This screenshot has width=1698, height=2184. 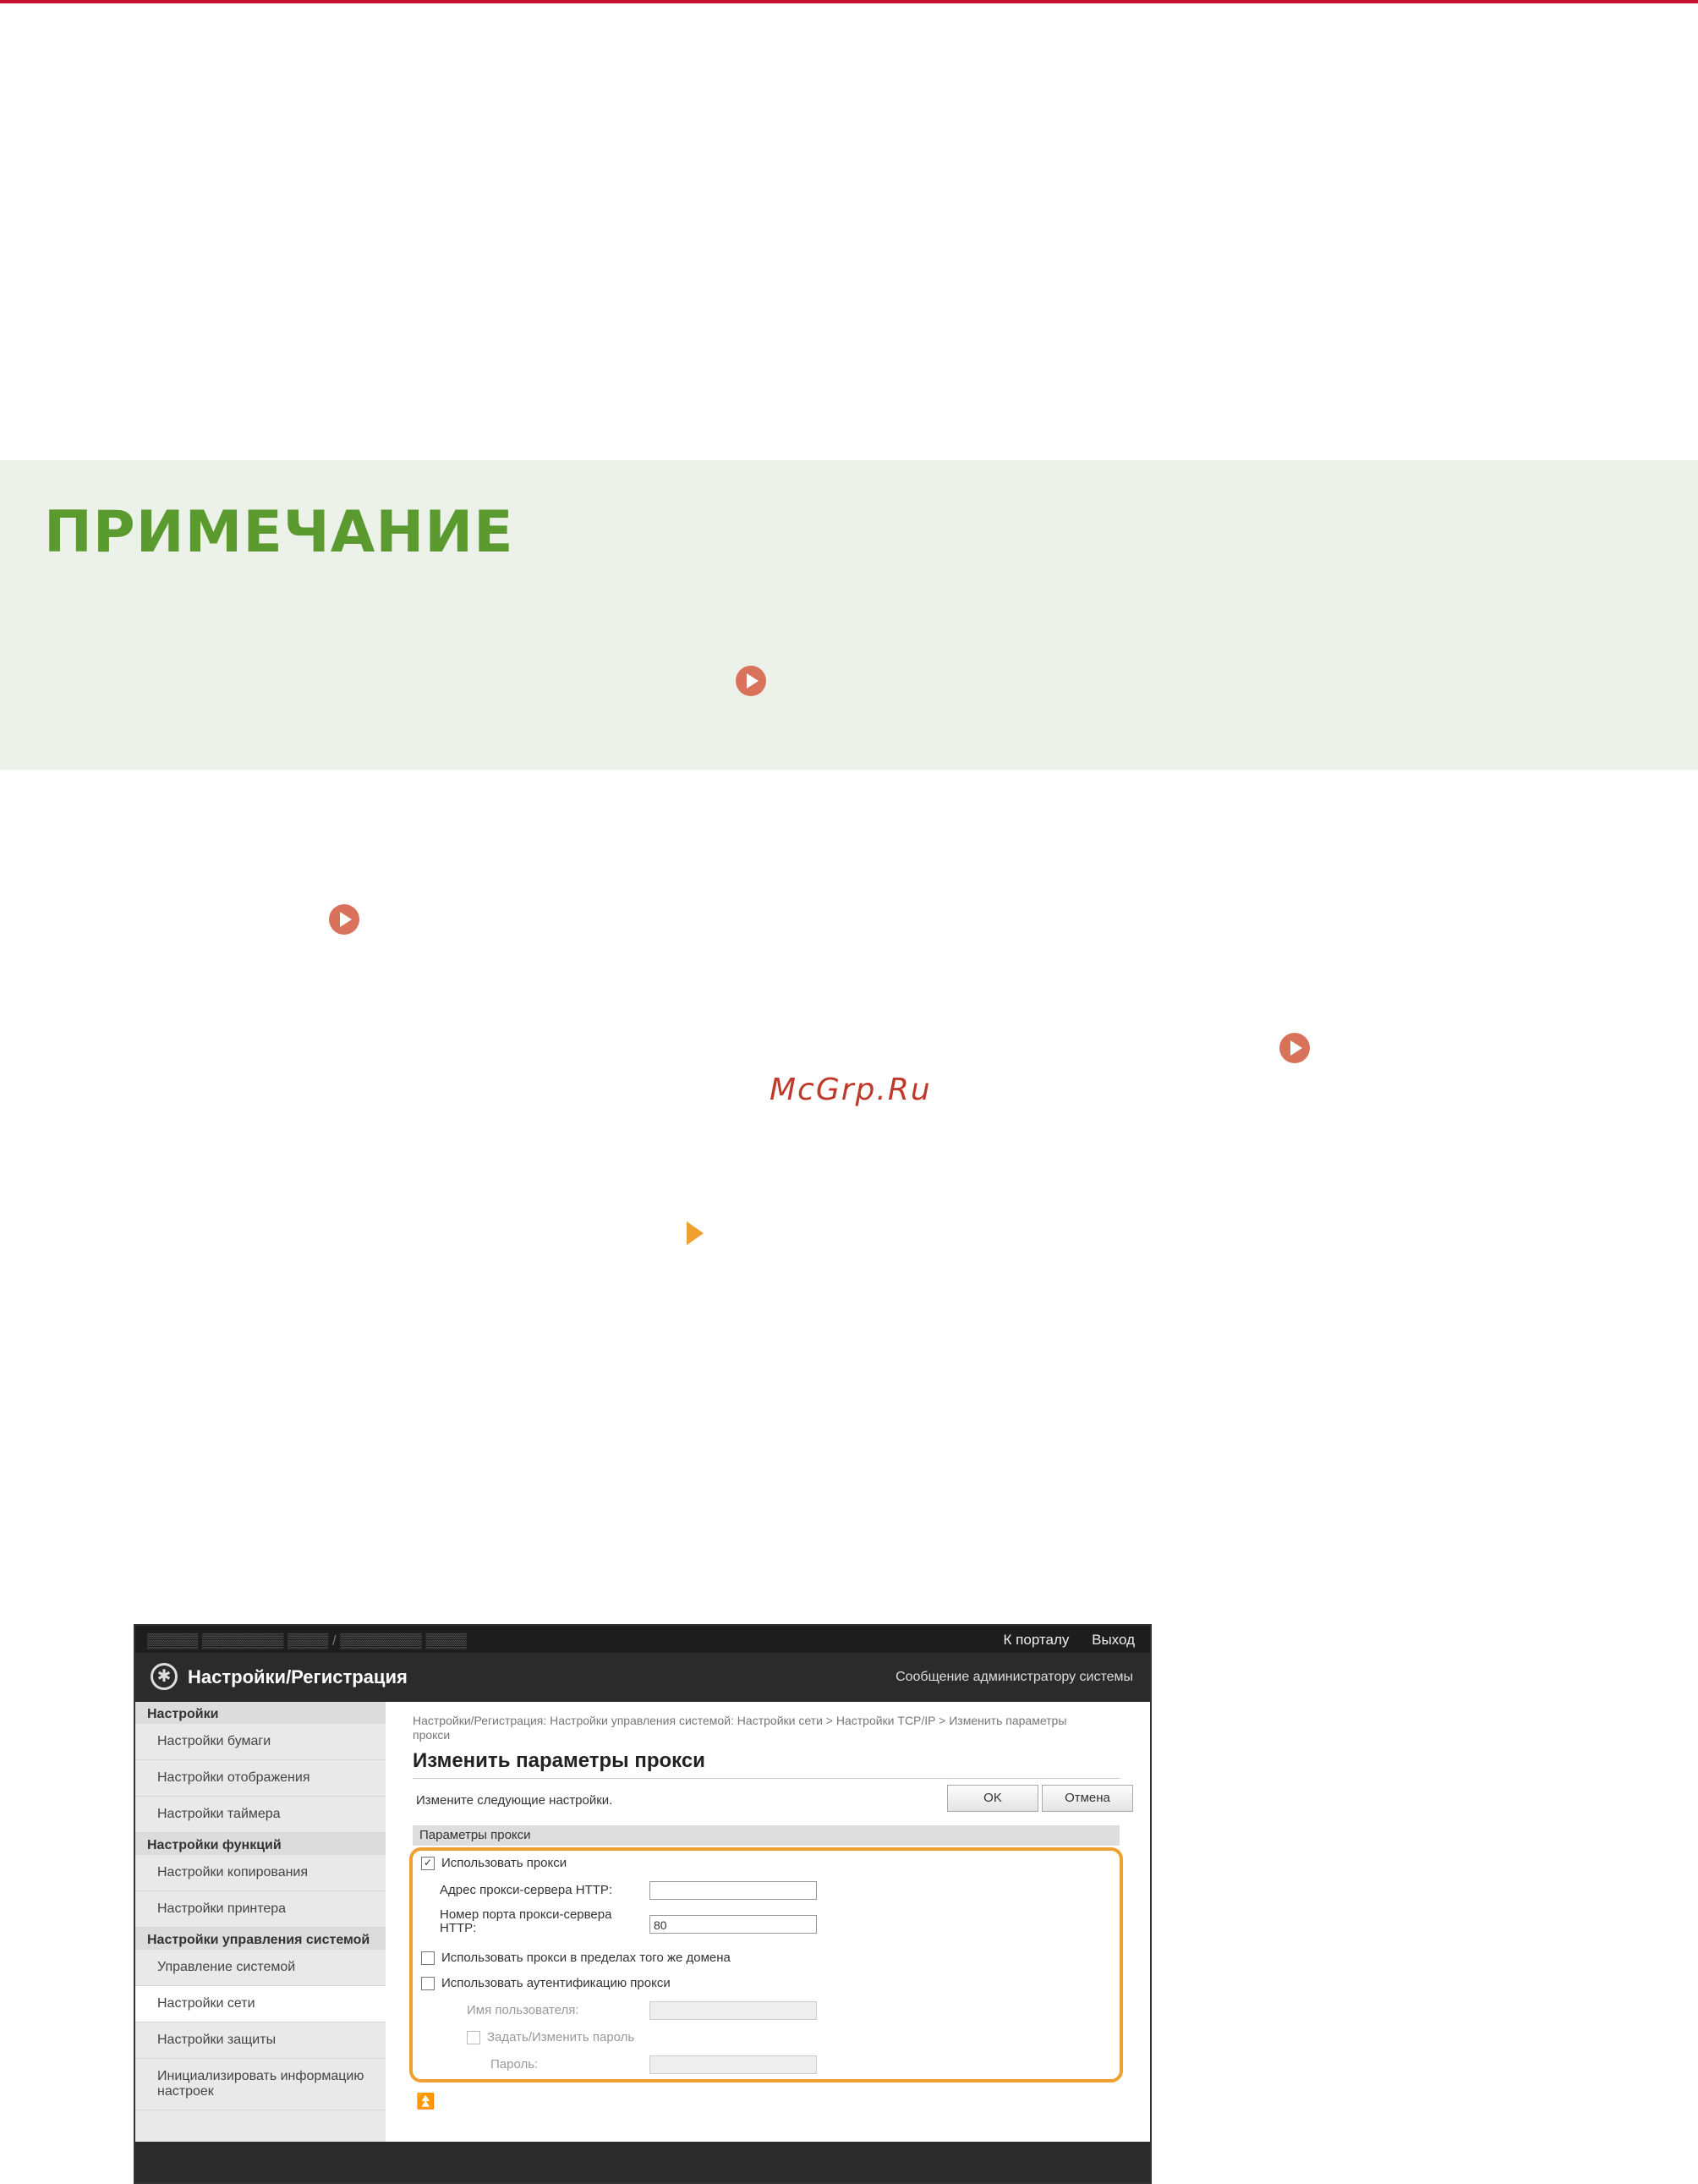 What do you see at coordinates (514, 1801) in the screenshot?
I see `instruction-text: Измените следующие настройки.` at bounding box center [514, 1801].